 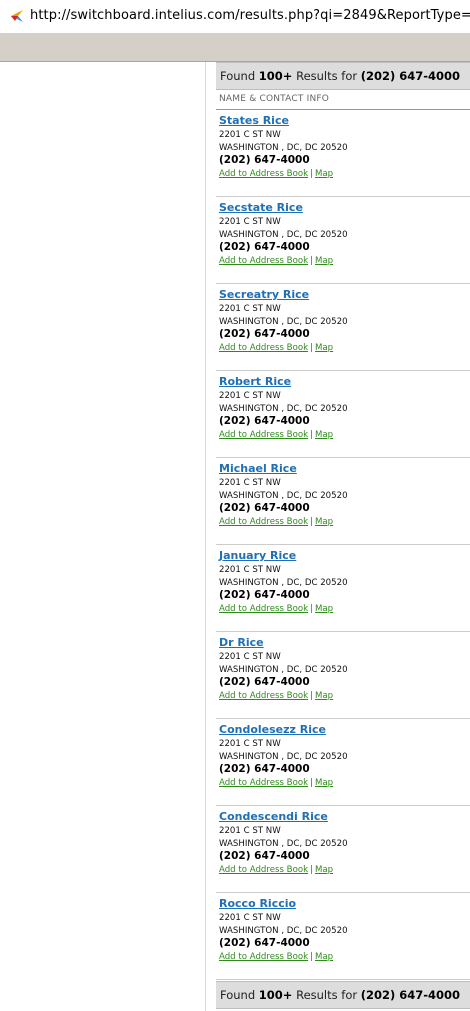 I want to click on result-name-link: Condescendi Rice, so click(x=273, y=816).